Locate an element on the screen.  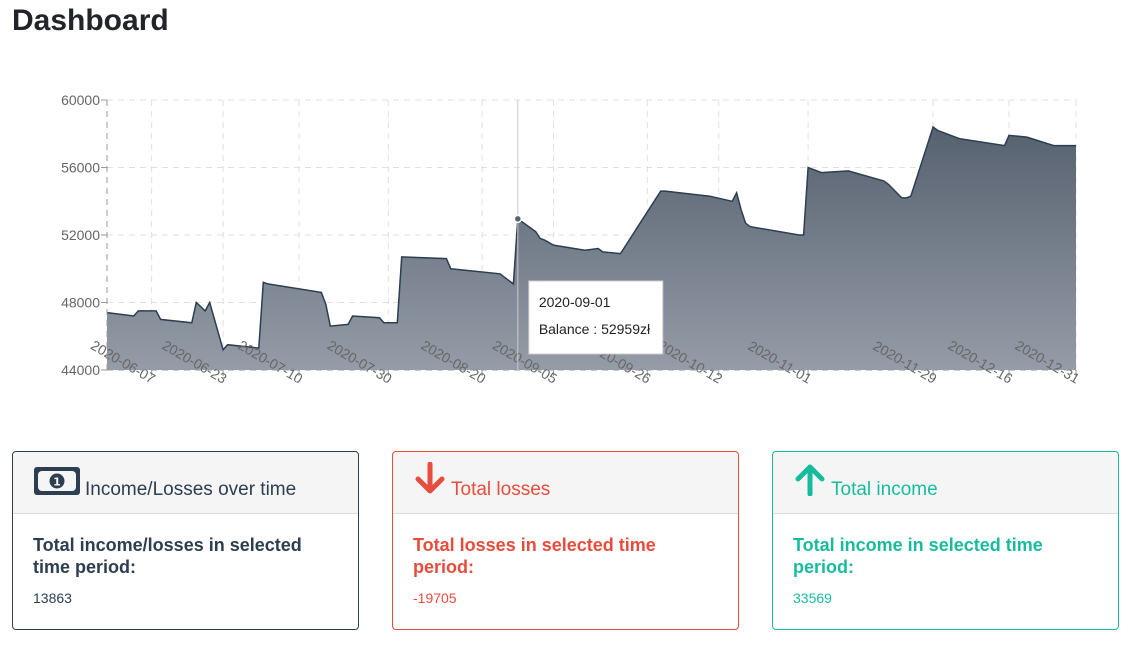
arrow-up-icon is located at coordinates (810, 481).